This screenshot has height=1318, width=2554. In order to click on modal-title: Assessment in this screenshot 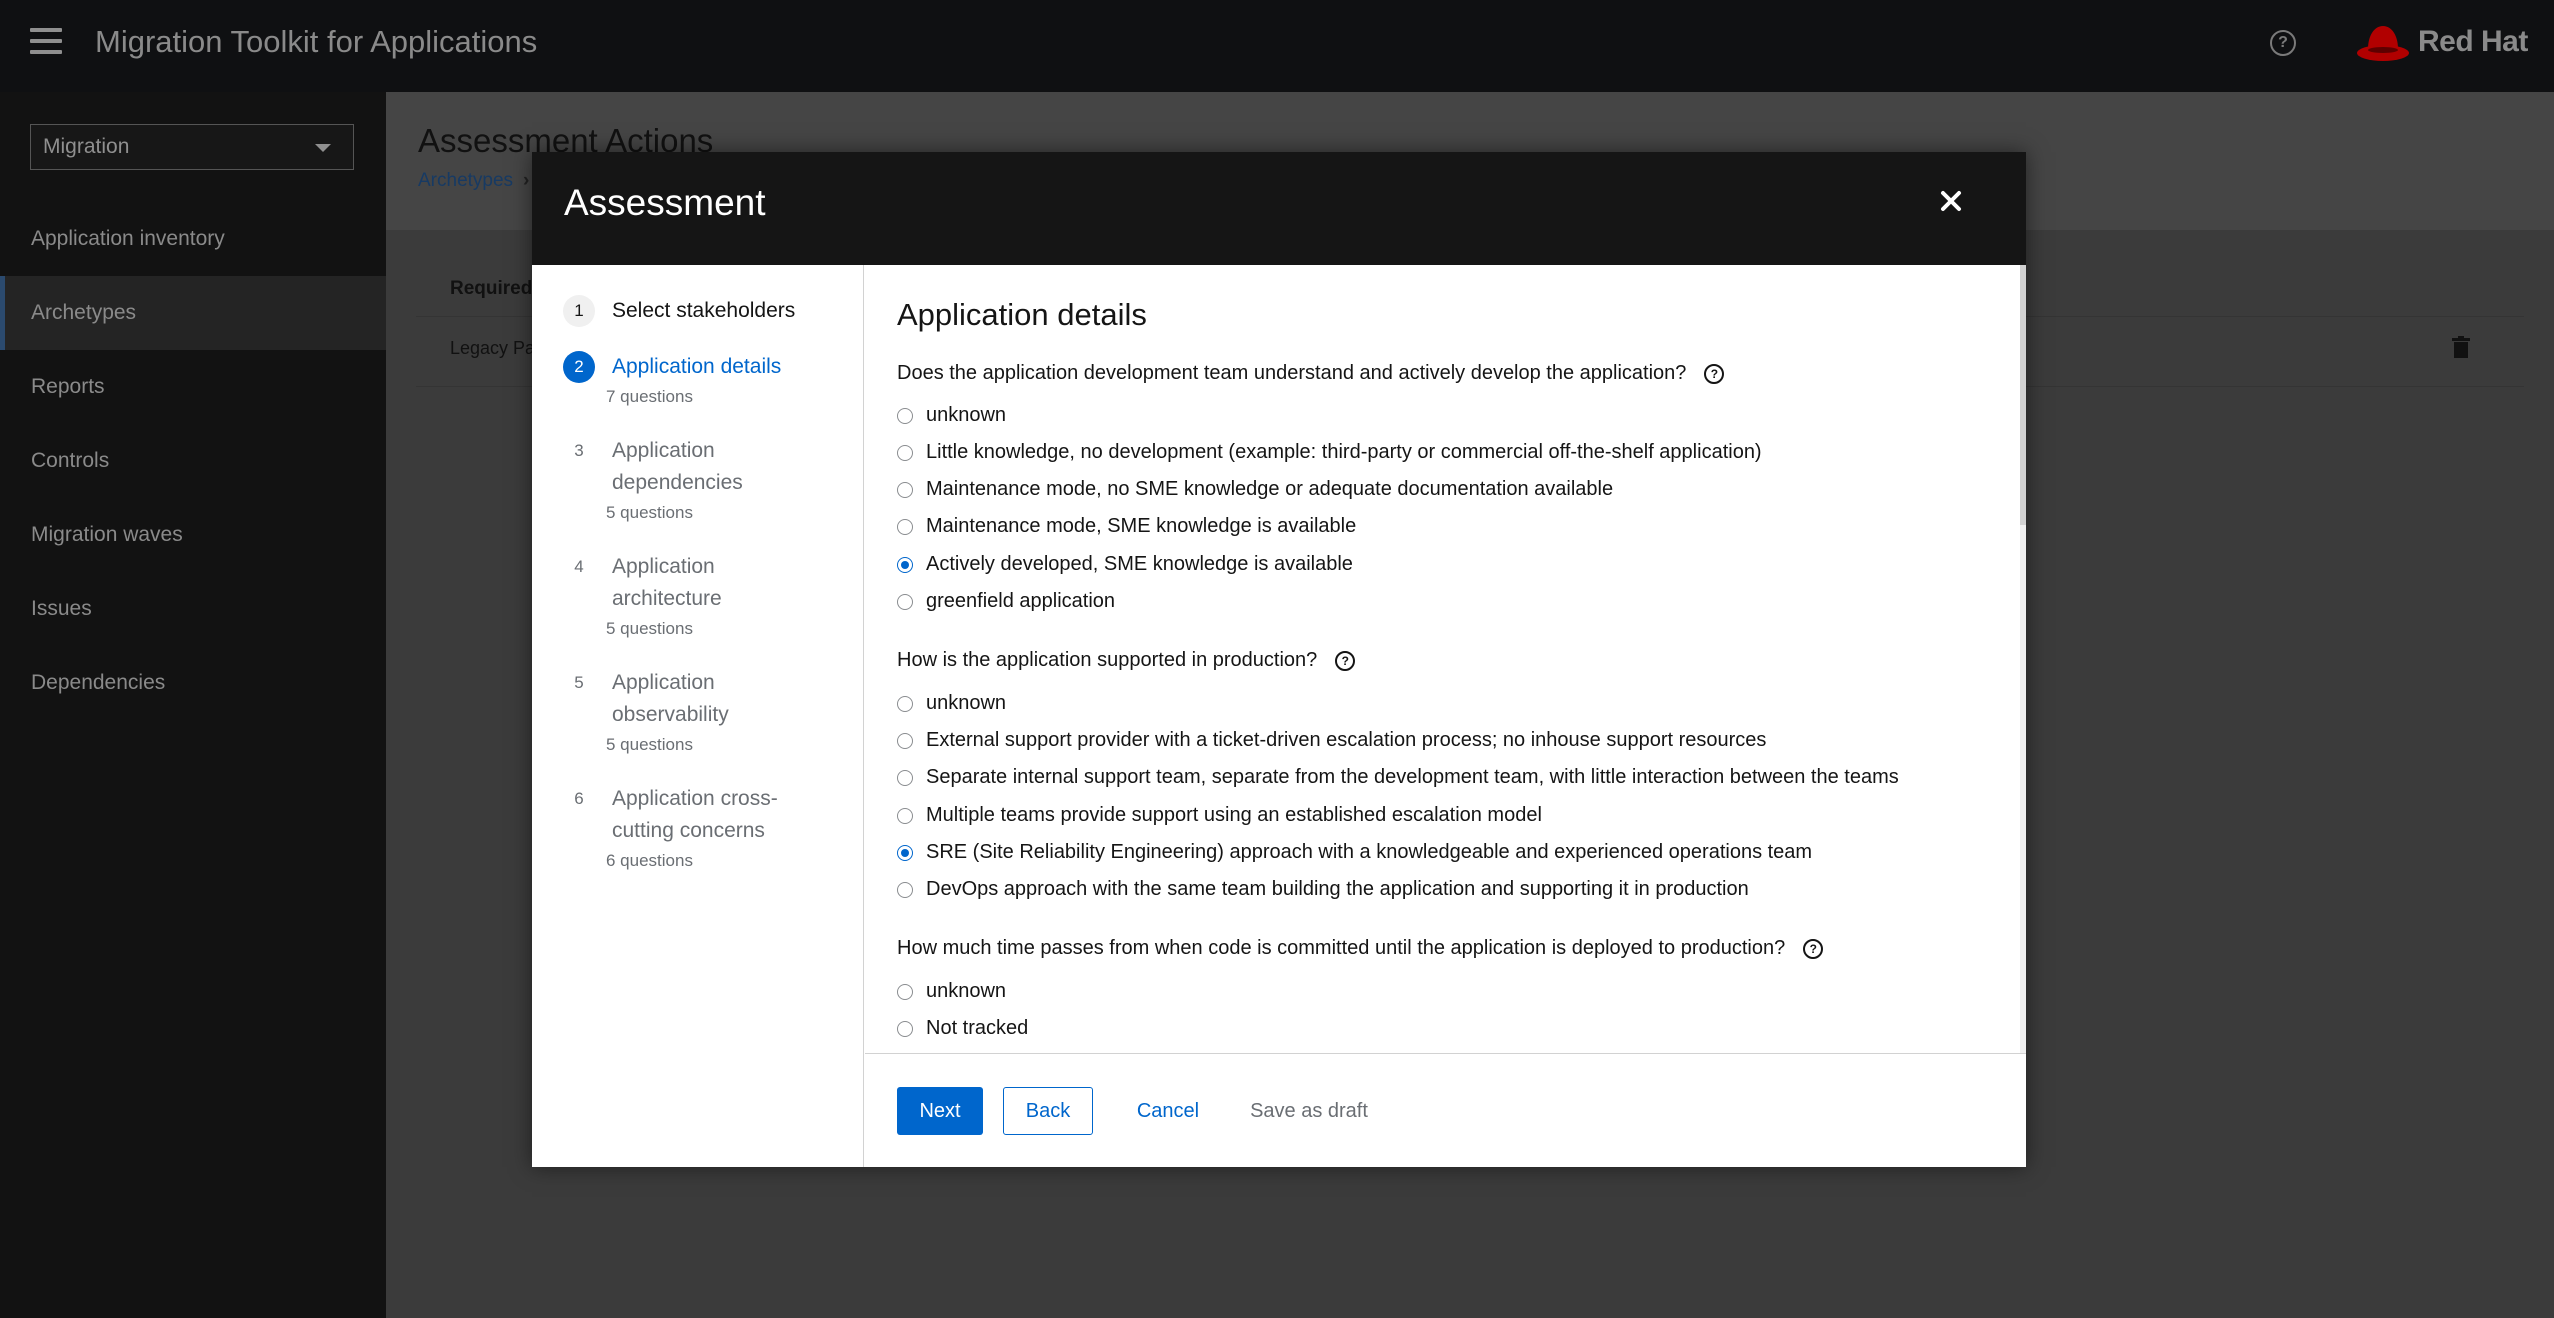, I will do `click(665, 202)`.